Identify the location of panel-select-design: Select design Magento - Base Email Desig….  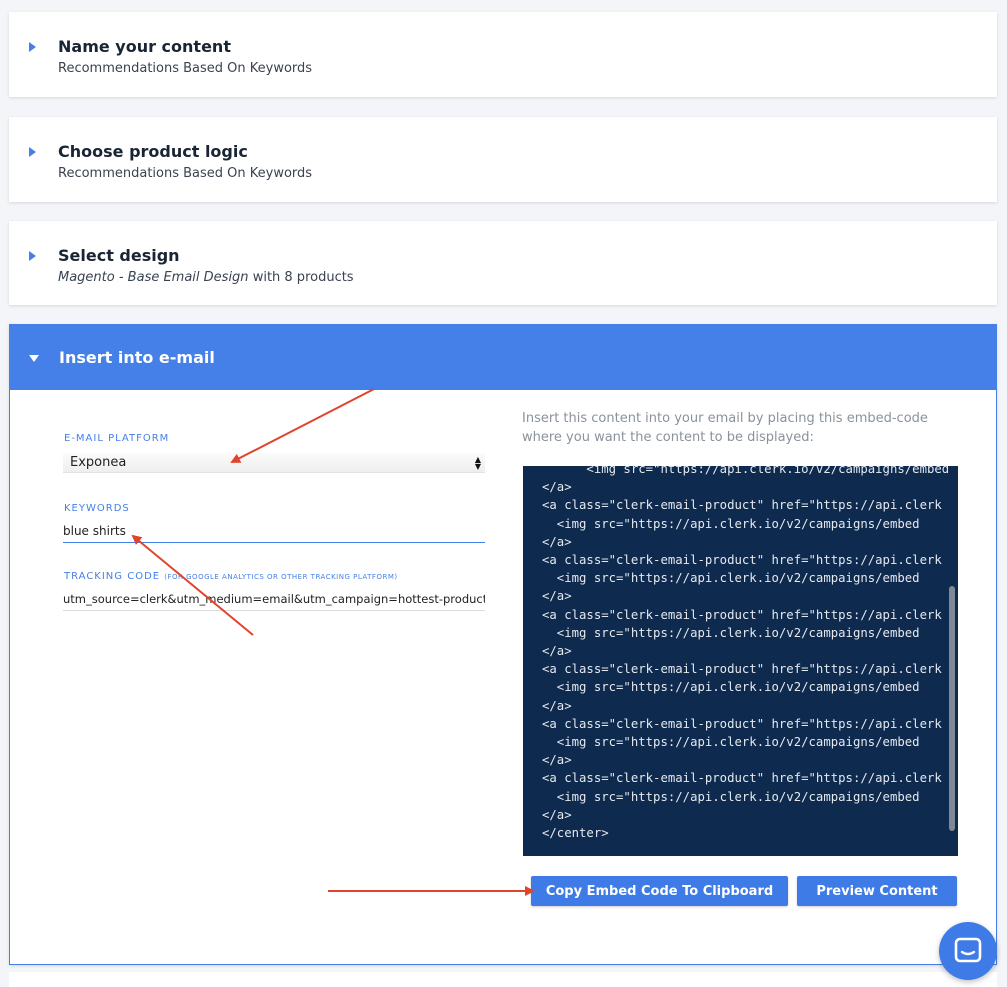
(503, 263).